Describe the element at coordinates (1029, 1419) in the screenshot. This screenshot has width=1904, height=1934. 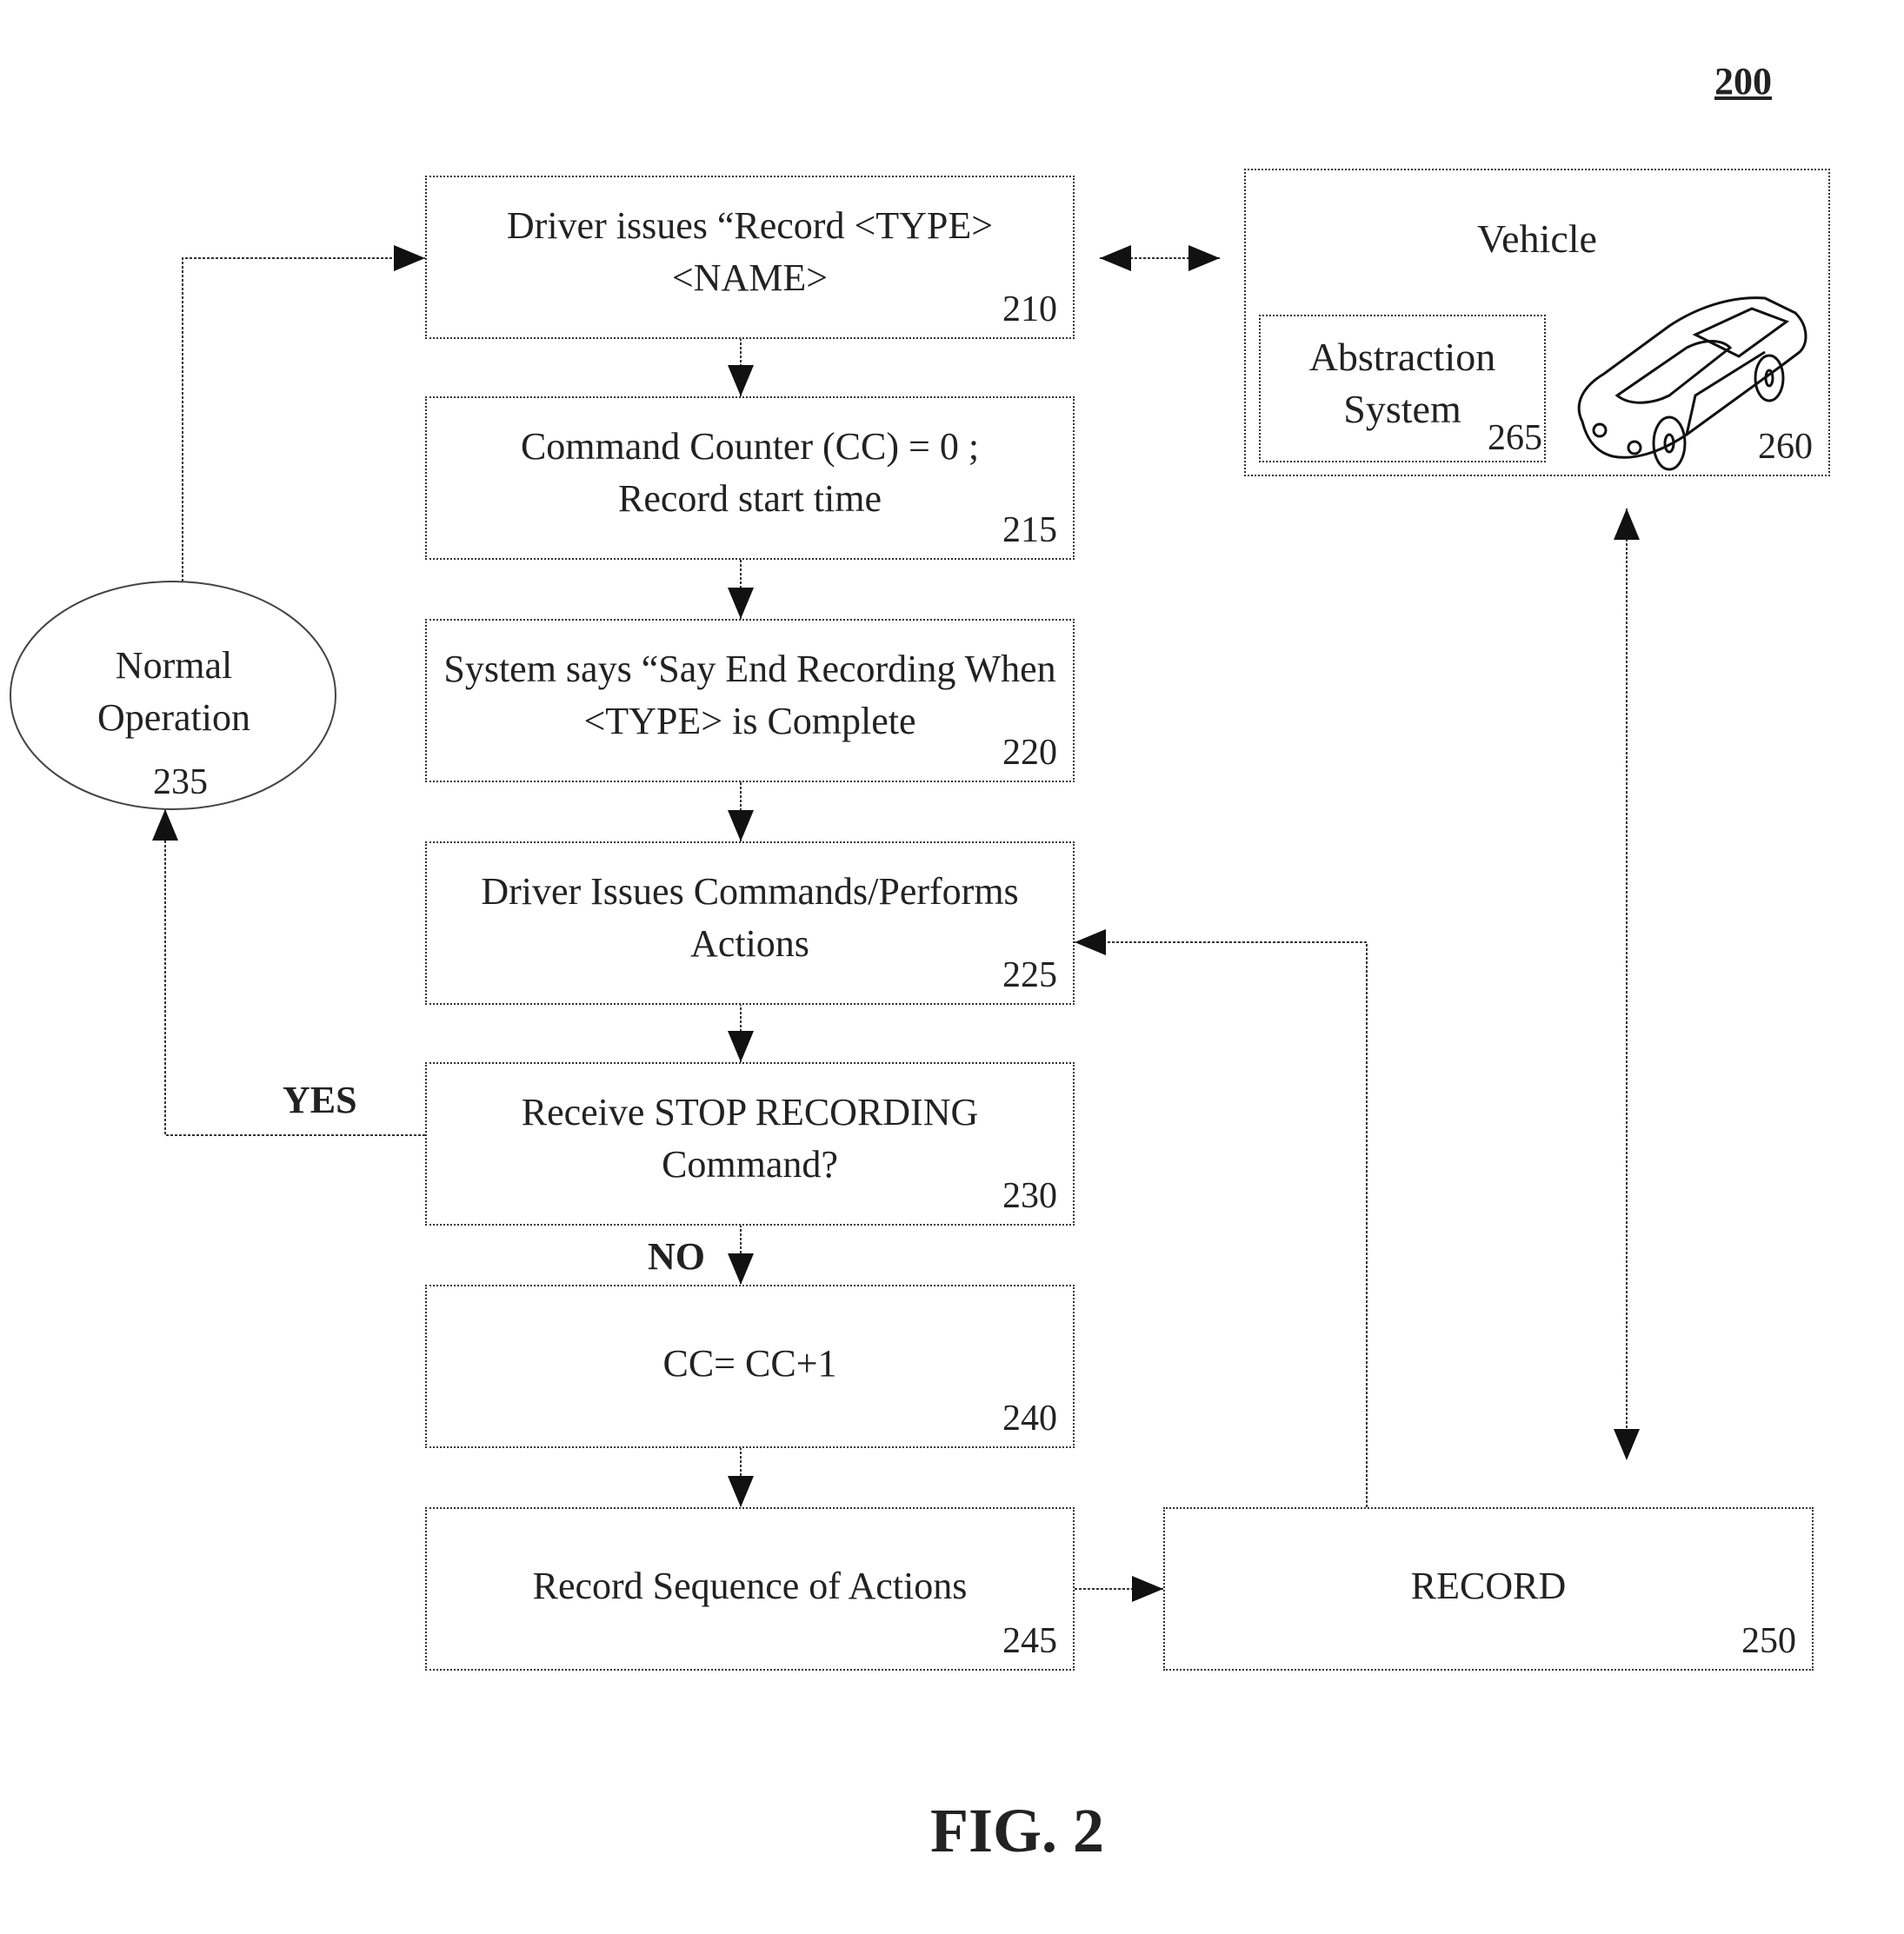
I see `node-240-ref: 240` at that location.